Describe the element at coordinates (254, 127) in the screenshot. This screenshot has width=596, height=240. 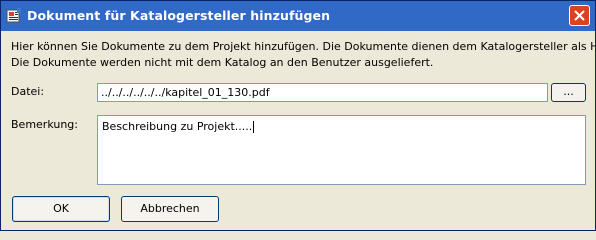
I see `text-caret` at that location.